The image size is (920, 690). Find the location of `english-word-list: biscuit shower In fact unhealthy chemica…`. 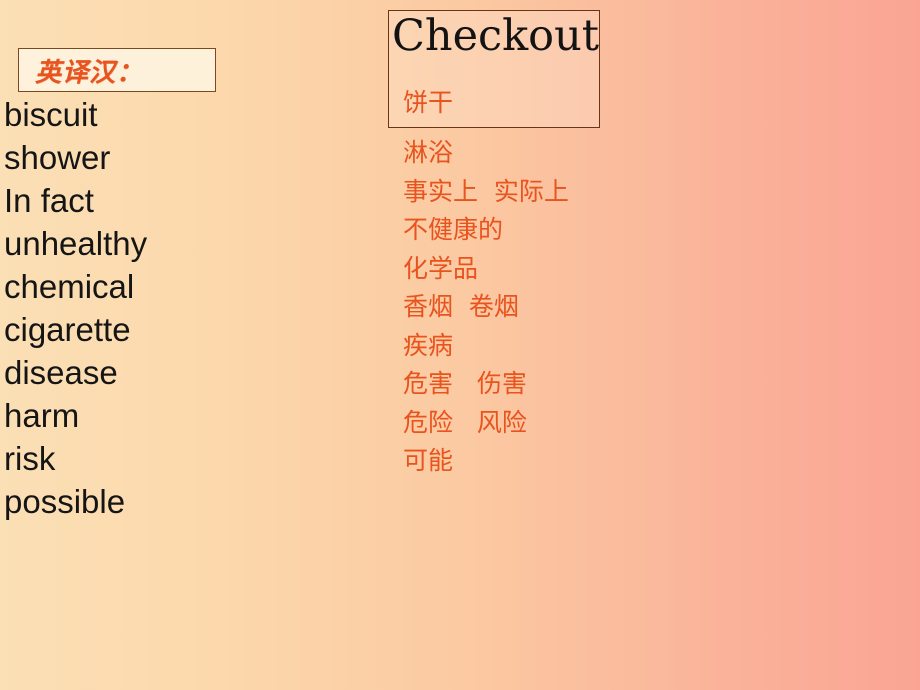

english-word-list: biscuit shower In fact unhealthy chemica… is located at coordinates (75, 308).